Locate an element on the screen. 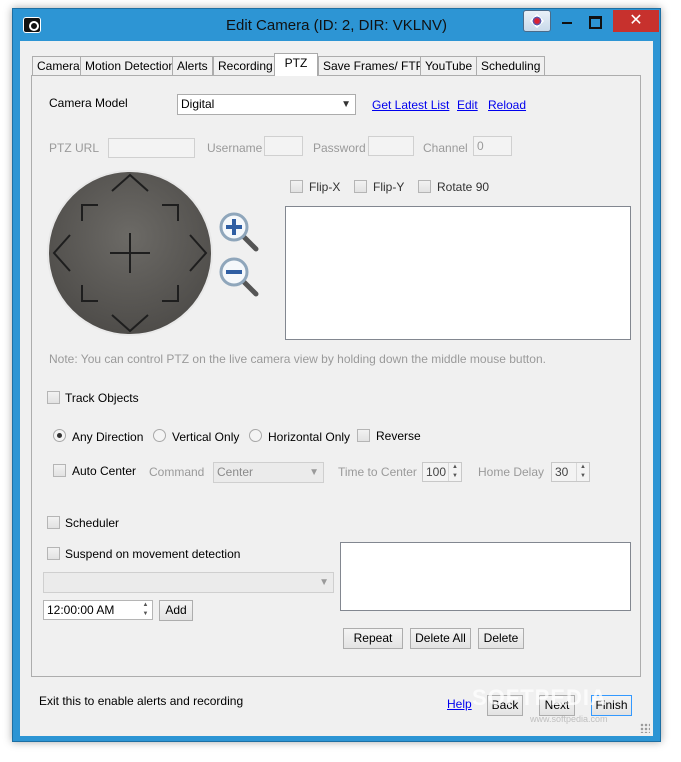 The height and width of the screenshot is (762, 681). username-label: Username is located at coordinates (235, 148).